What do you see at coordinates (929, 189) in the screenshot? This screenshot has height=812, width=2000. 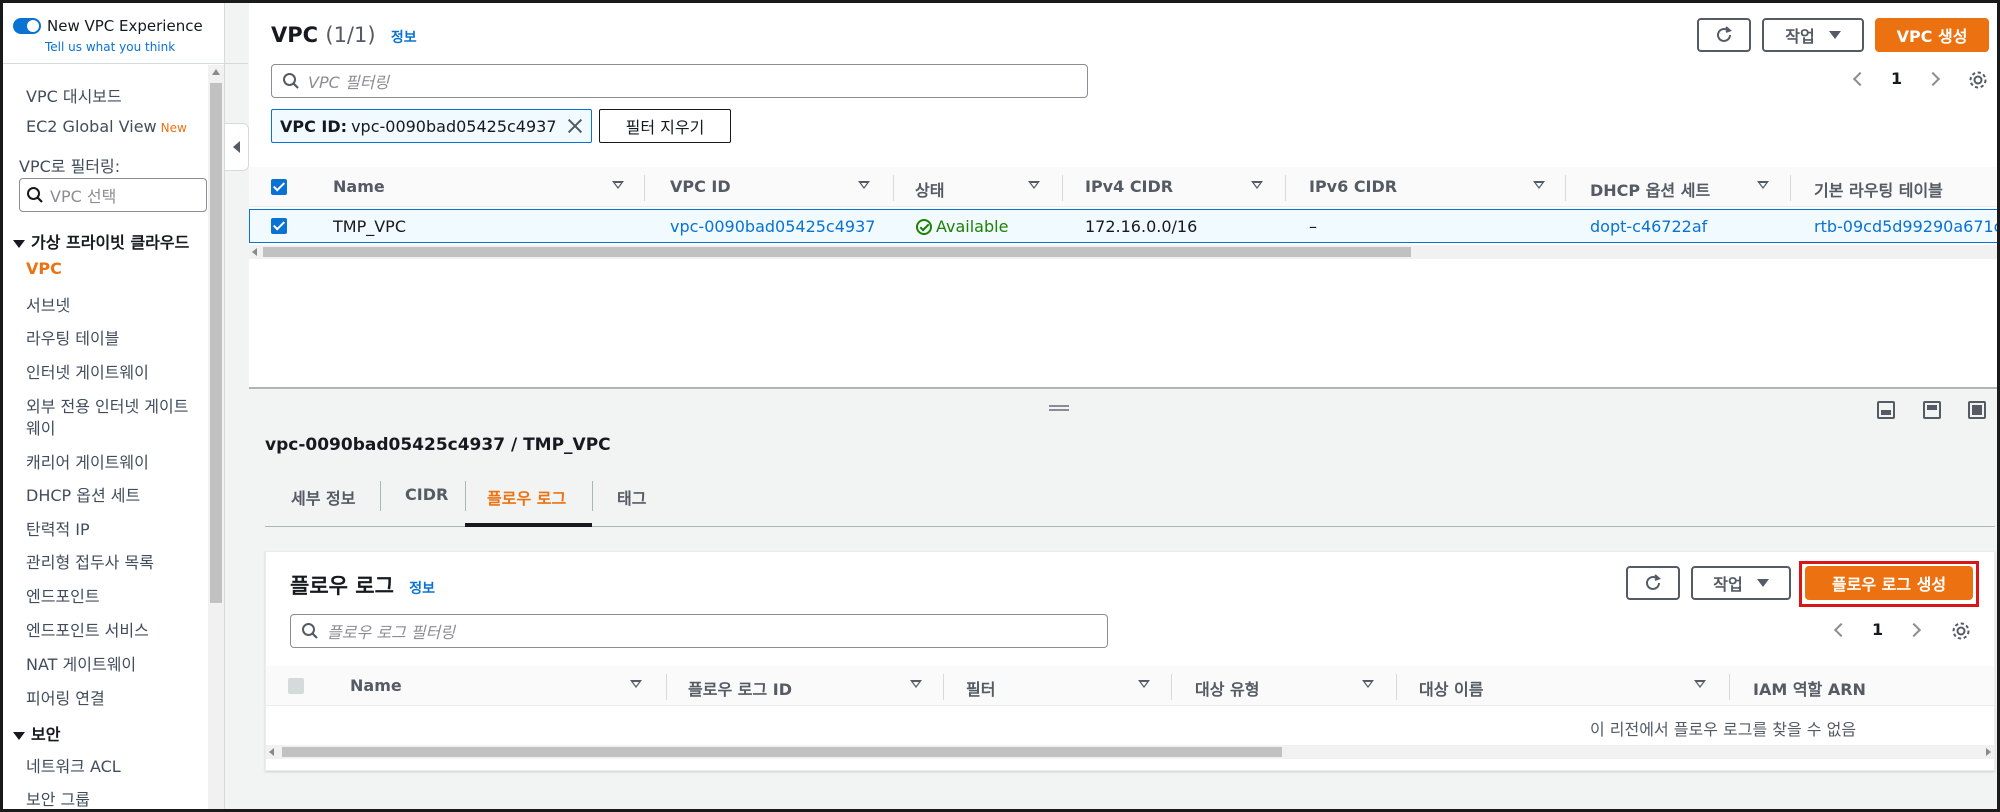 I see `column-header-status: 상태` at bounding box center [929, 189].